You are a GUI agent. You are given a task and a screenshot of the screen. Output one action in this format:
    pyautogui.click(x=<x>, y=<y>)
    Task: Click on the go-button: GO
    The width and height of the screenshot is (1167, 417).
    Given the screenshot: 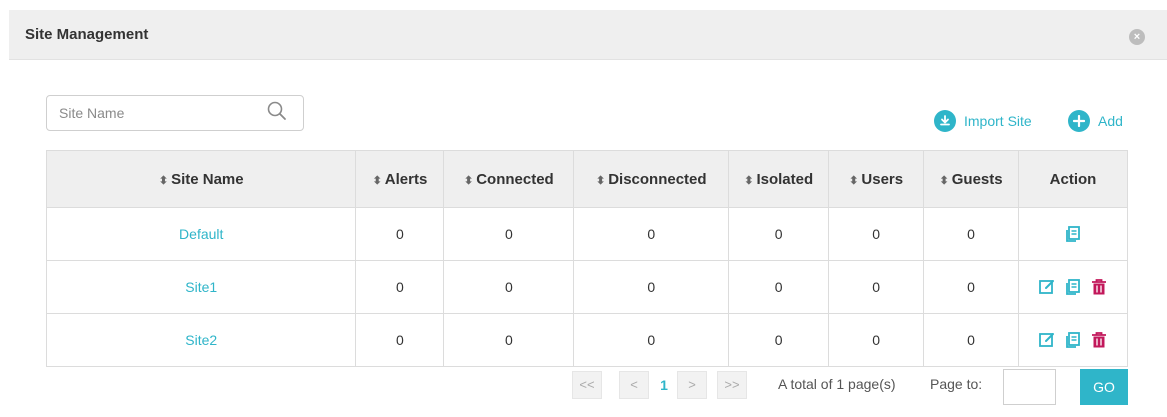 What is the action you would take?
    pyautogui.click(x=1104, y=387)
    